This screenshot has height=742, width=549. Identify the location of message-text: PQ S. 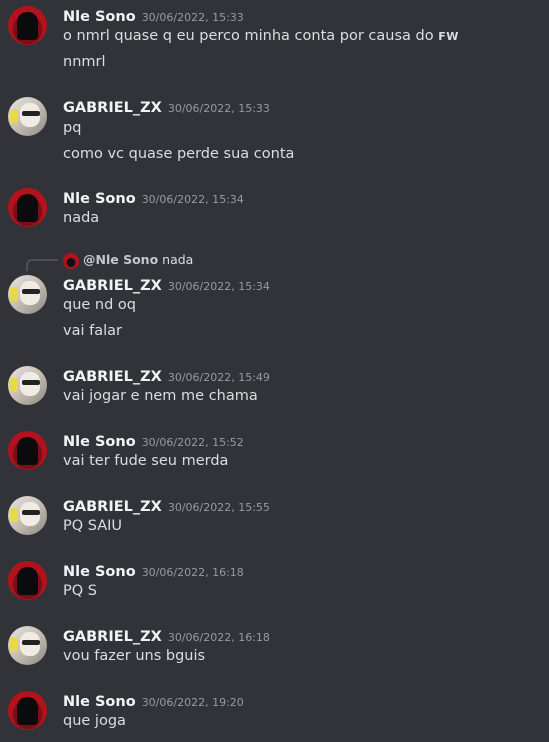
(80, 591).